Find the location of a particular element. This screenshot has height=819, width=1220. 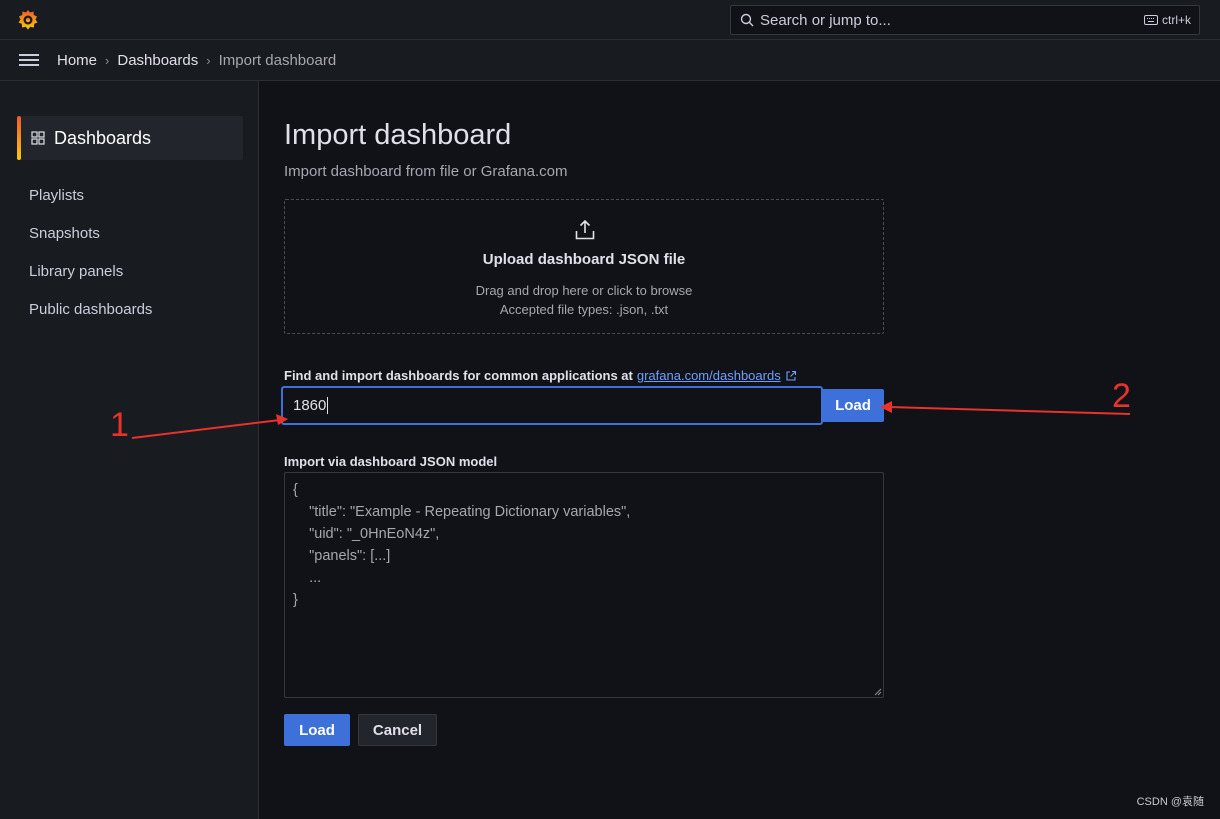

breadcrumb-dashboards: Dashboards is located at coordinates (157, 60).